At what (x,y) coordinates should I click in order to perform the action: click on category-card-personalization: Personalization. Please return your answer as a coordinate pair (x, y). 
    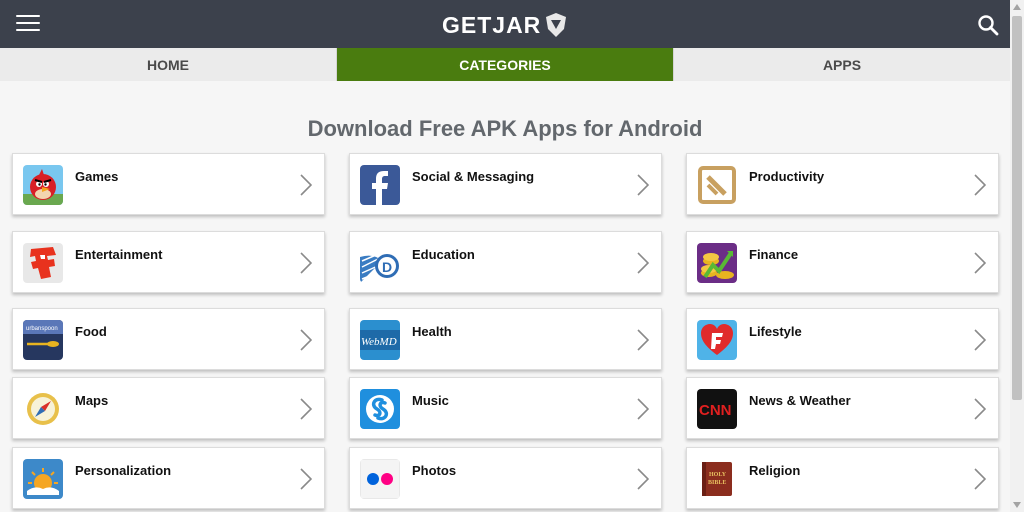
    Looking at the image, I should click on (168, 478).